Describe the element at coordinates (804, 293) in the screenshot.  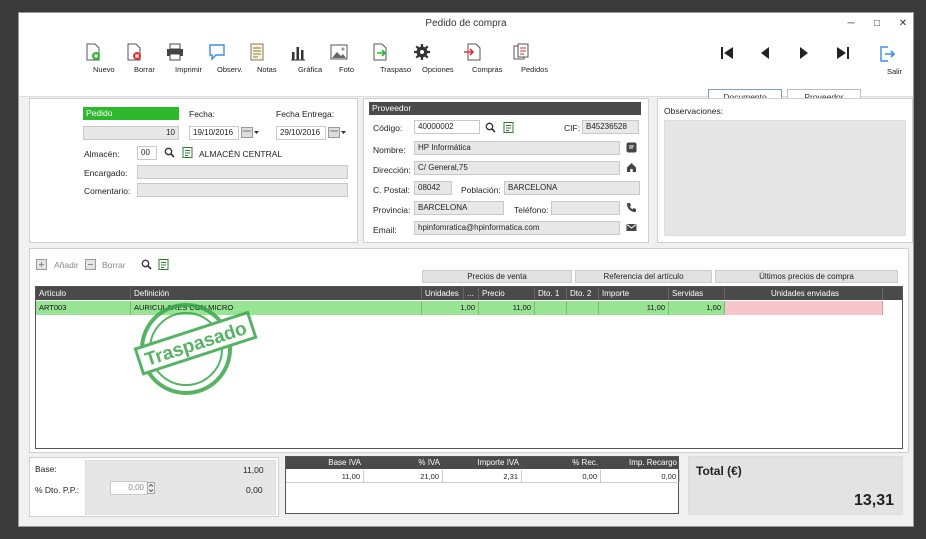
I see `col-units-sent: Unidades enviadas` at that location.